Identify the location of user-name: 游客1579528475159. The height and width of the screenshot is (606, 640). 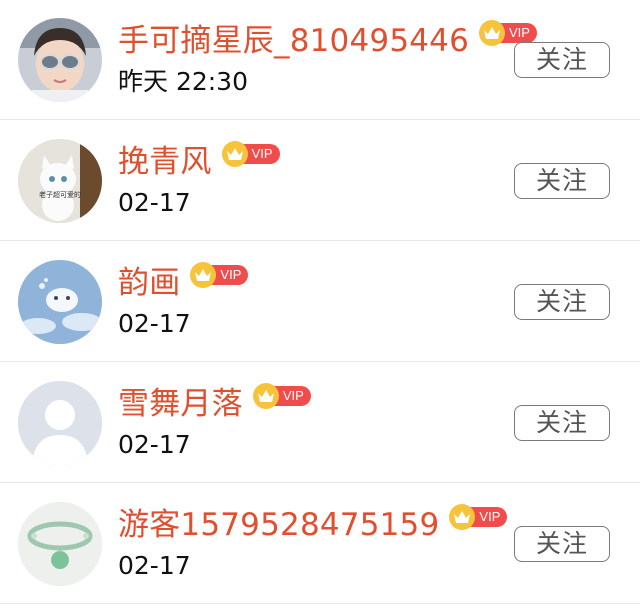
(278, 525).